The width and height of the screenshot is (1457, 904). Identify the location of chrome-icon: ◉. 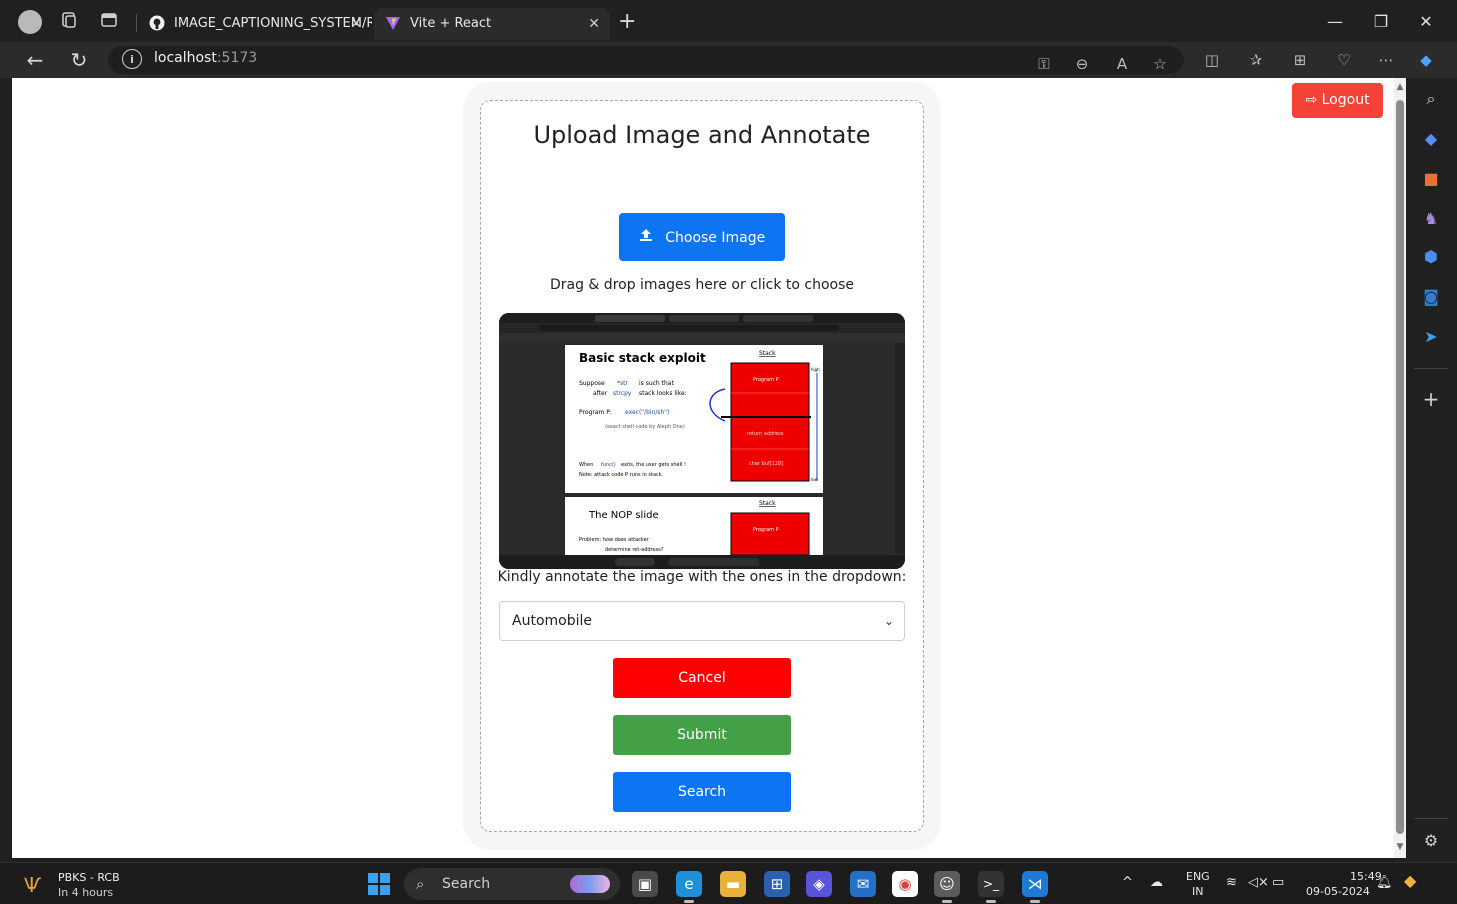
(905, 884).